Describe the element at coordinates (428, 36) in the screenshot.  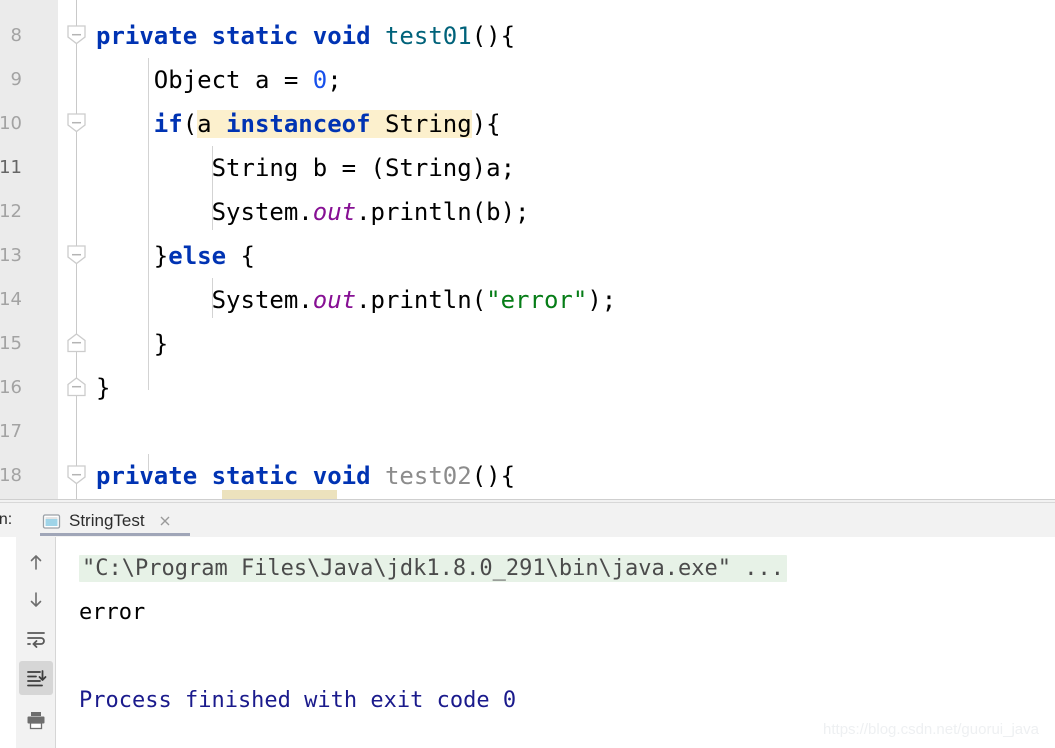
I see `code-token: test01` at that location.